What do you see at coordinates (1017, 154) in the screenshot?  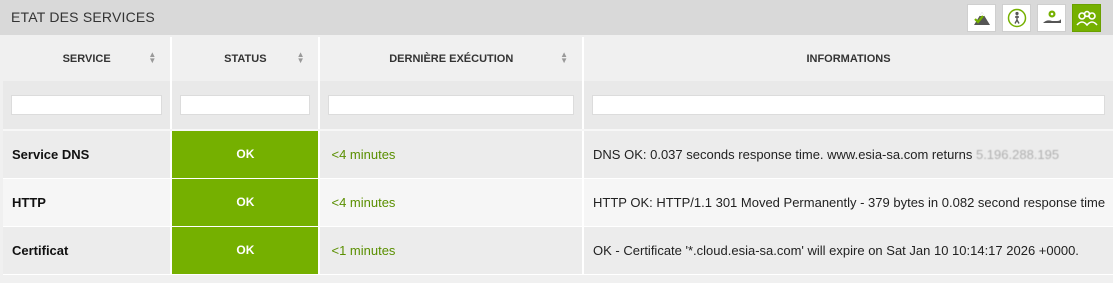 I see `masked-ip: 5.196.288.195` at bounding box center [1017, 154].